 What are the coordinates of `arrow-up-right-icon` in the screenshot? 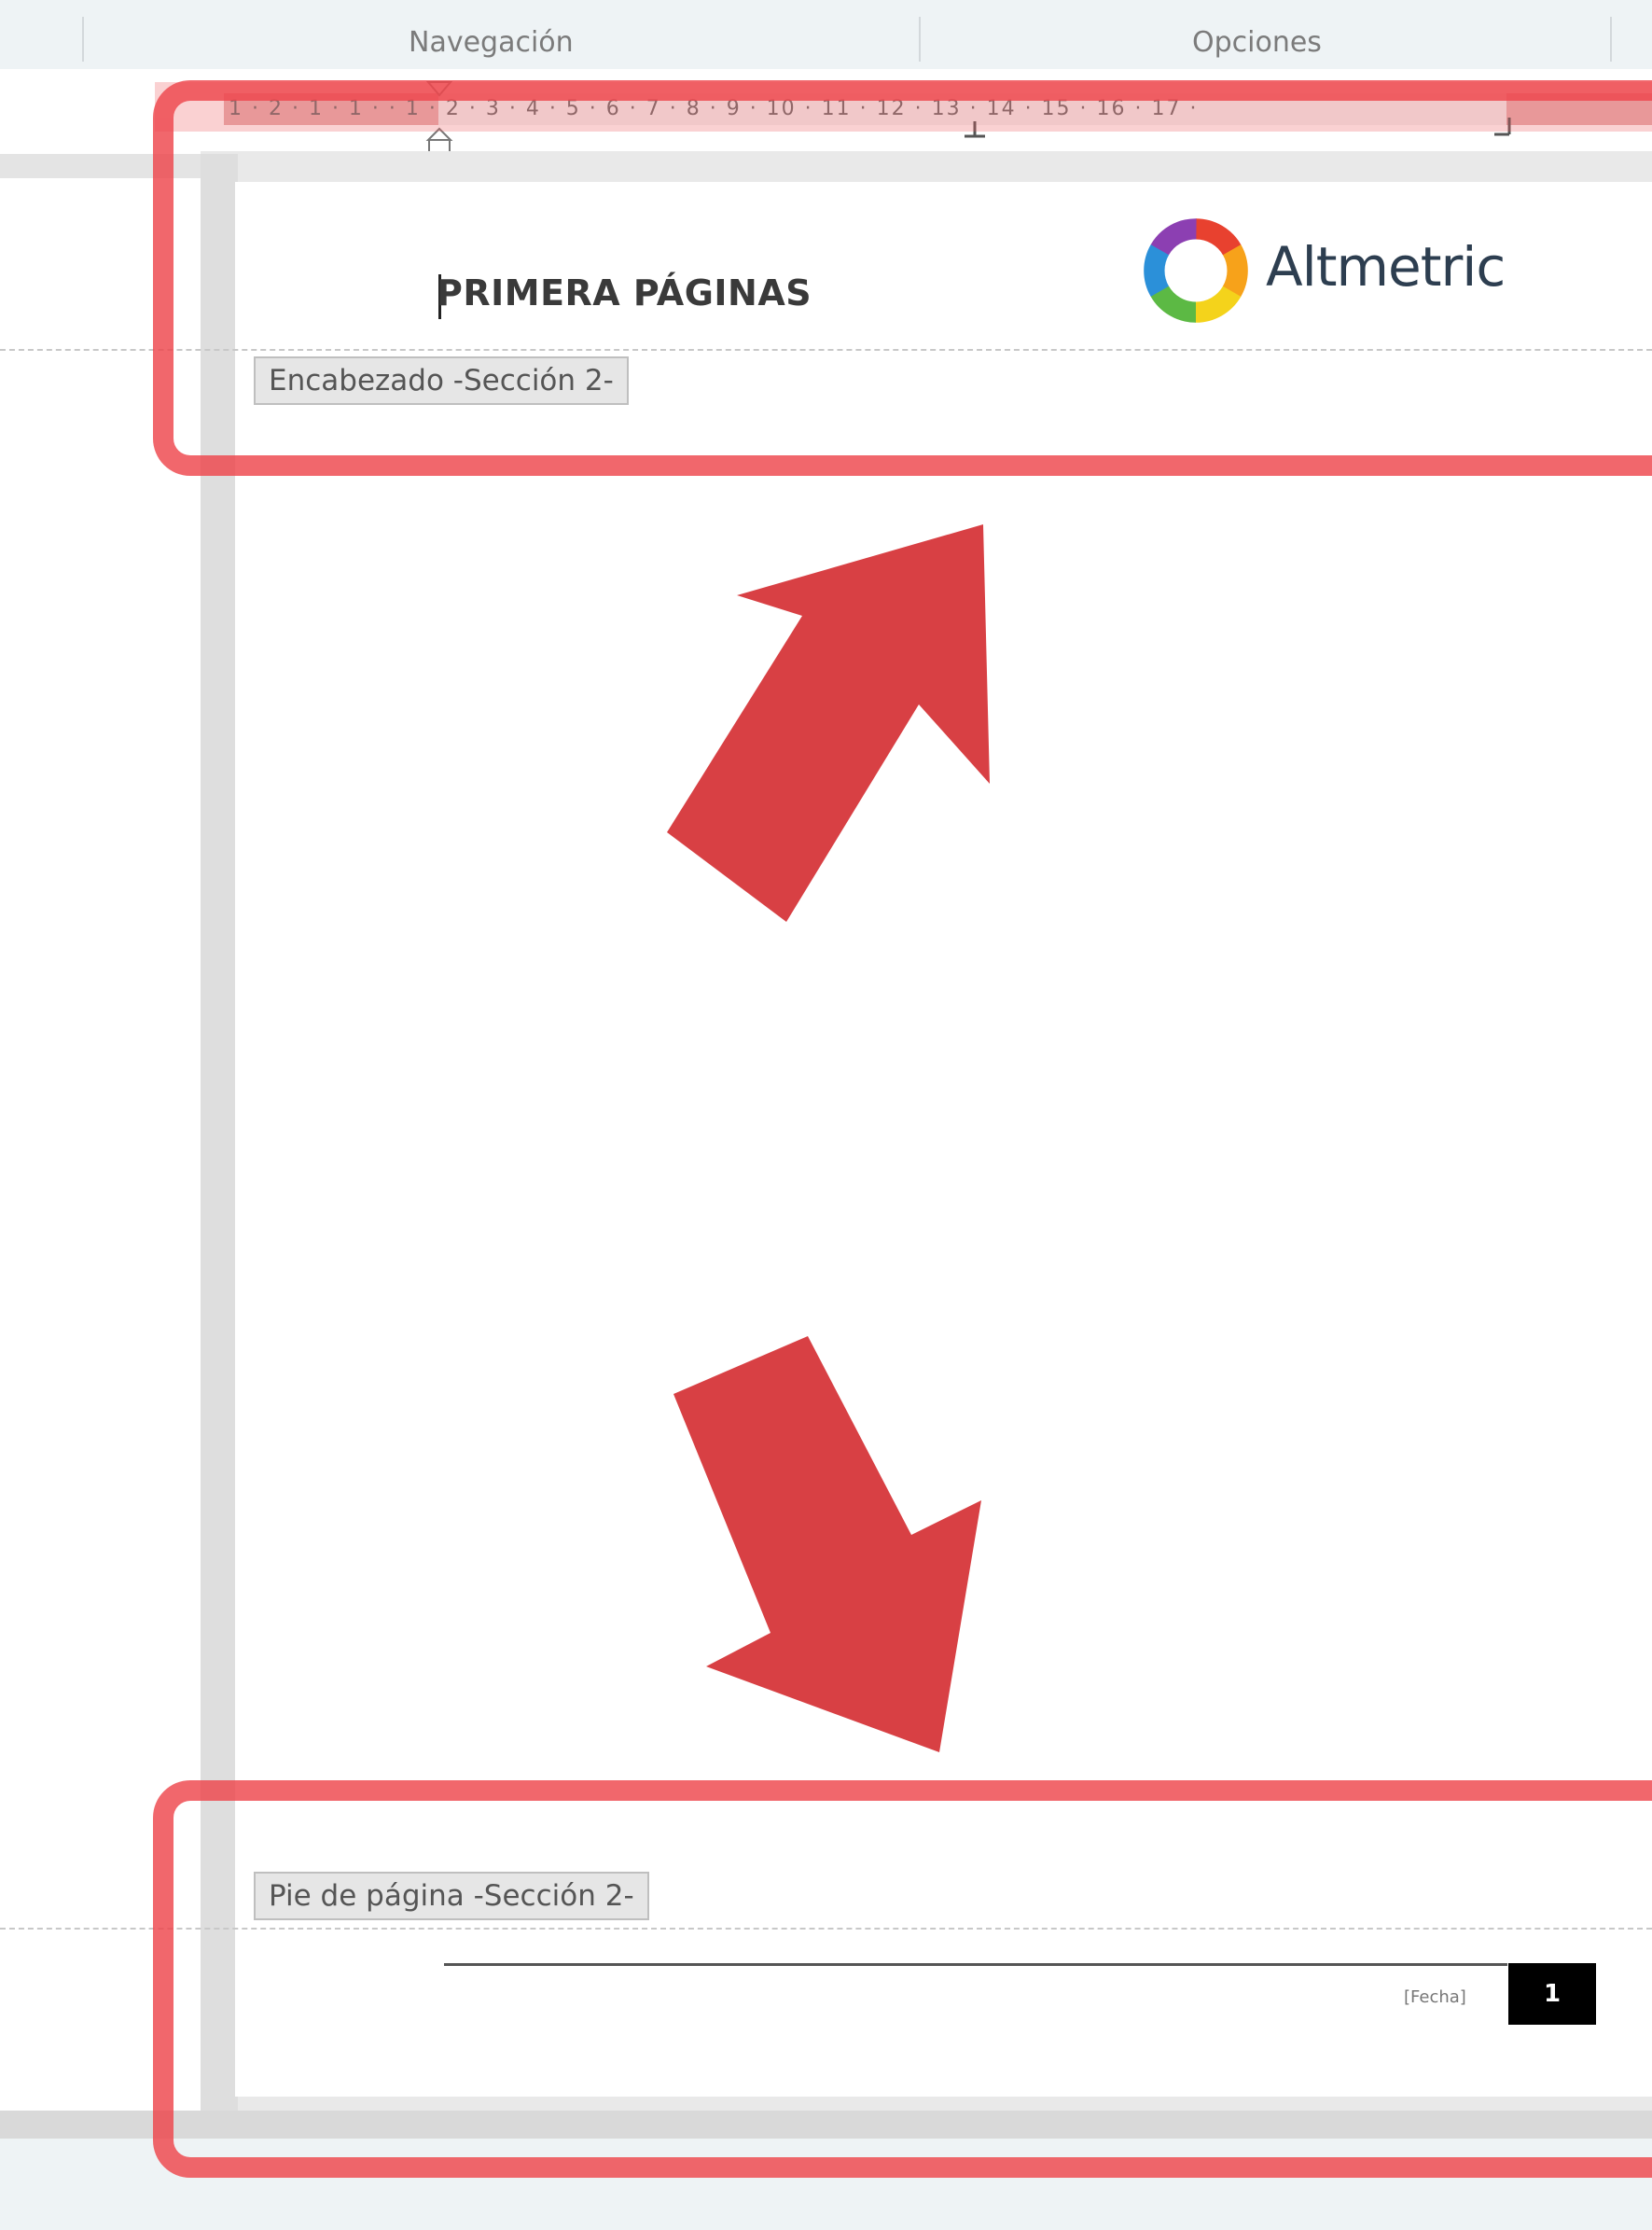 It's located at (829, 723).